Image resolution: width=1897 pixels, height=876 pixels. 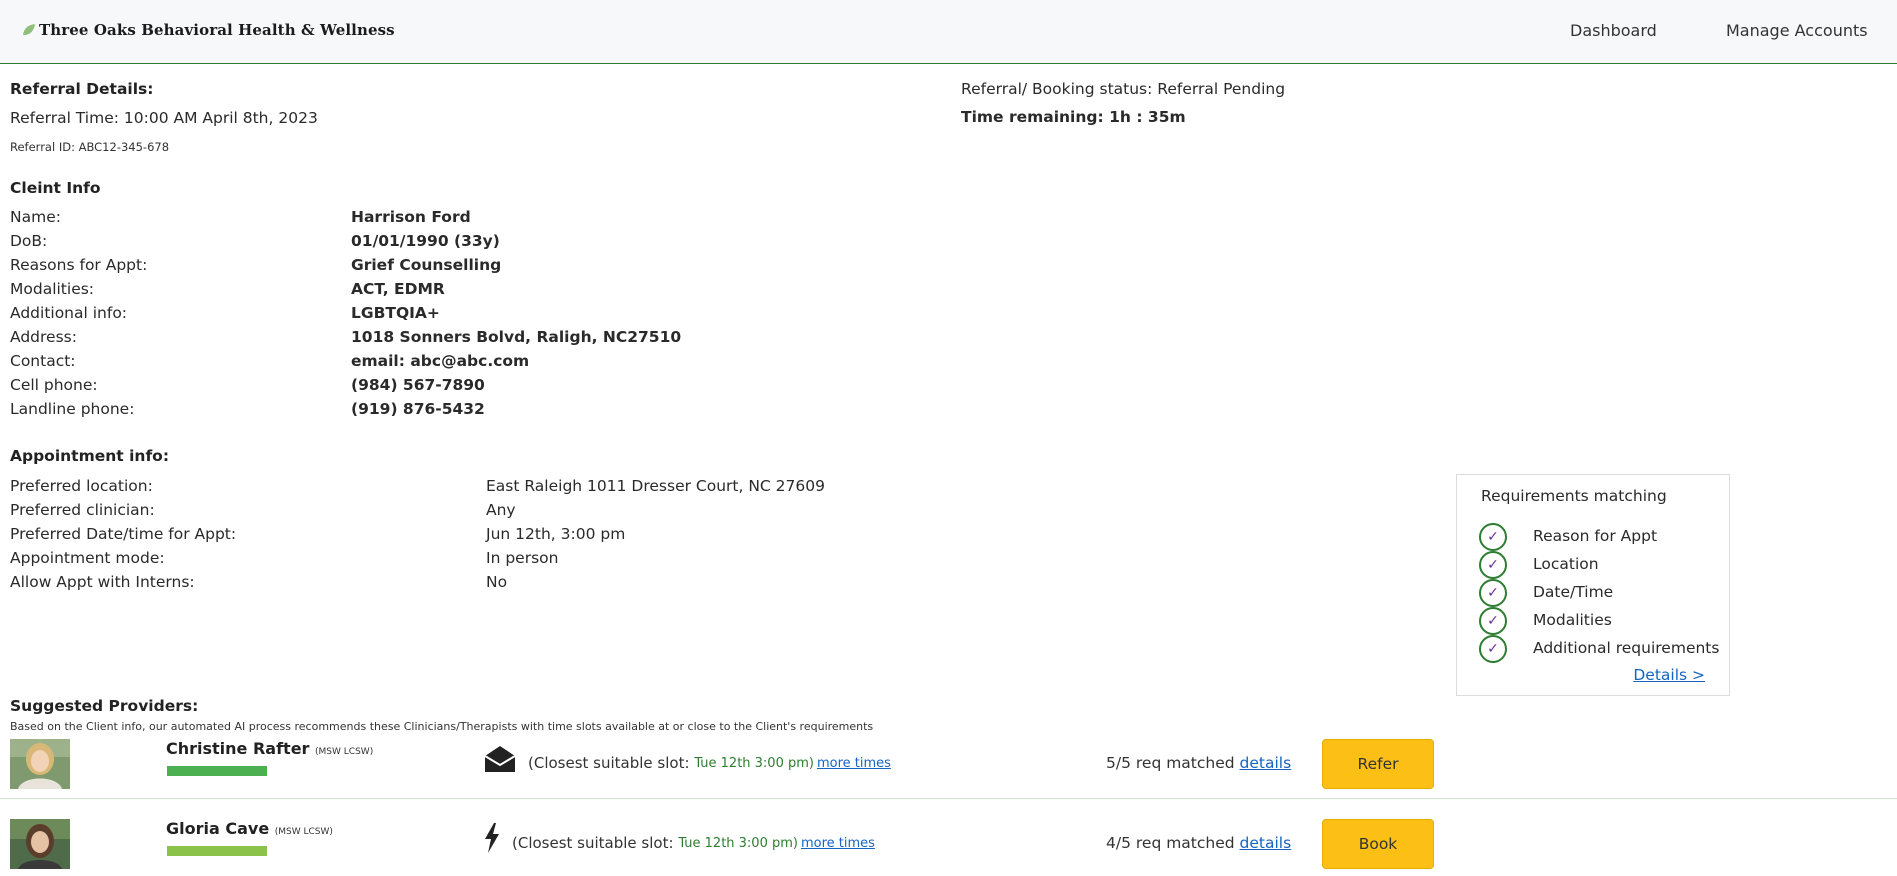 What do you see at coordinates (102, 582) in the screenshot?
I see `allow-interns-label: Allow Appt with Interns:` at bounding box center [102, 582].